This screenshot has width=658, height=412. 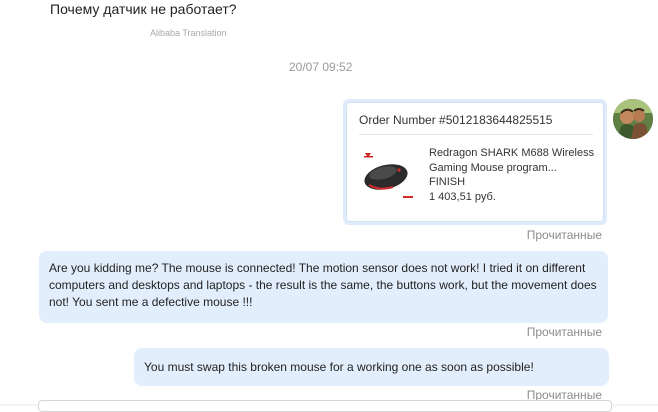 I want to click on order-number: Order Number #5012183644825515, so click(x=455, y=120).